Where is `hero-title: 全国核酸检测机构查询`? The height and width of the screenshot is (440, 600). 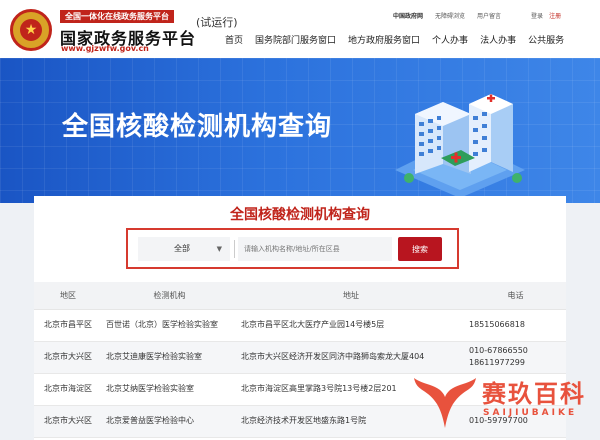 hero-title: 全国核酸检测机构查询 is located at coordinates (197, 127).